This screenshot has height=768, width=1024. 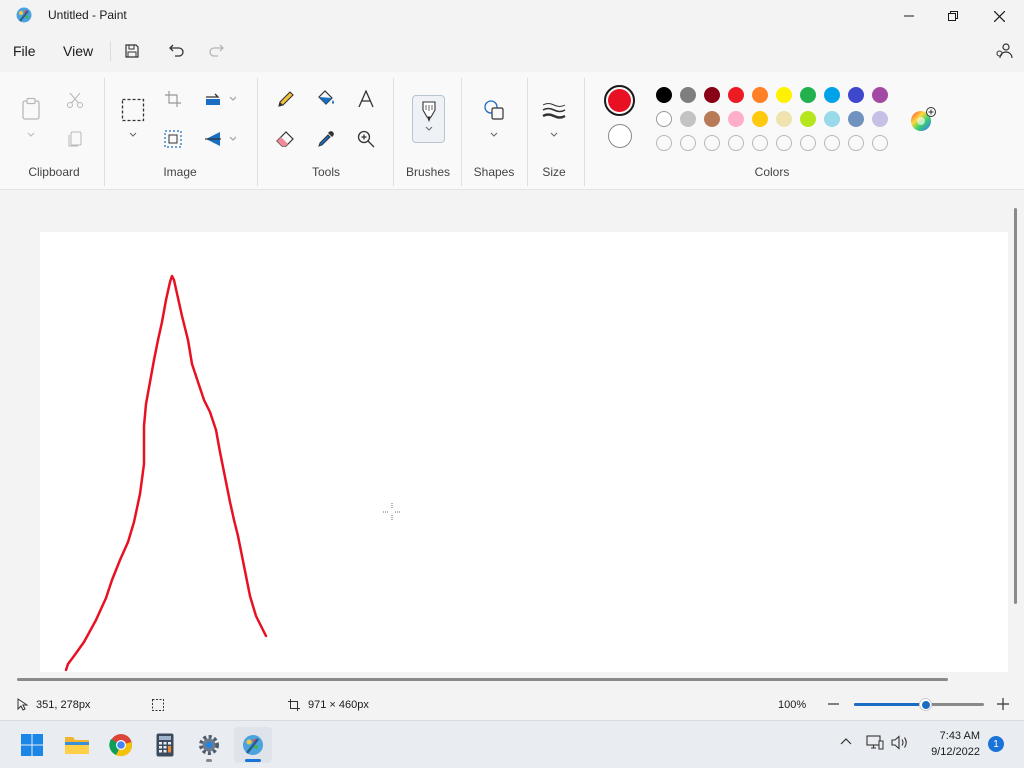 I want to click on paste-dropdown-icon, so click(x=31, y=135).